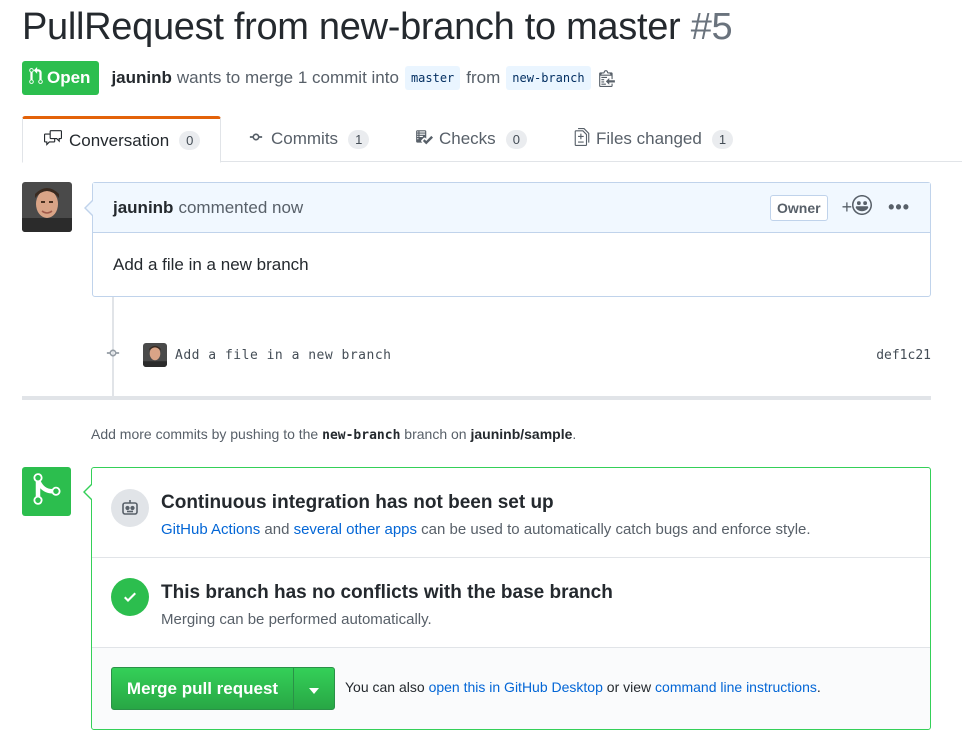  Describe the element at coordinates (241, 207) in the screenshot. I see `comment-timestamp: commented now` at that location.